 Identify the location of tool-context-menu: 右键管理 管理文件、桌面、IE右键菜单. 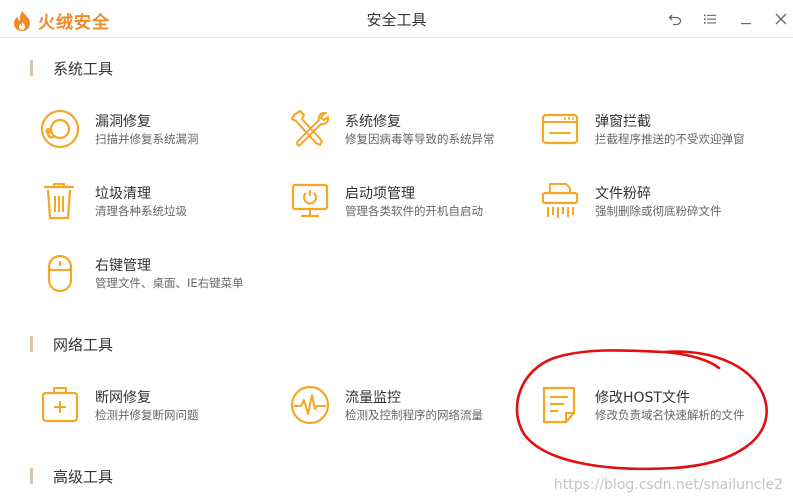
(155, 278).